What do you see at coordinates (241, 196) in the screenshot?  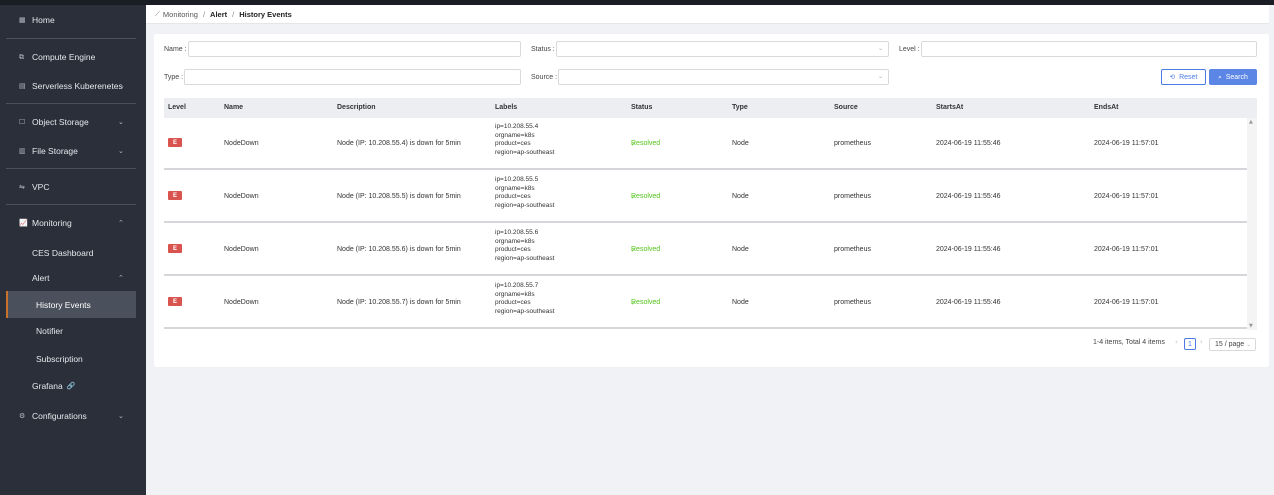 I see `event-name: NodeDown` at bounding box center [241, 196].